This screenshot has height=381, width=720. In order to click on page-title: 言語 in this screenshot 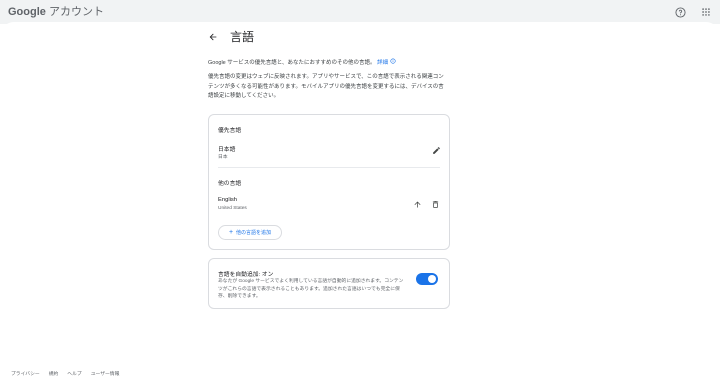, I will do `click(242, 37)`.